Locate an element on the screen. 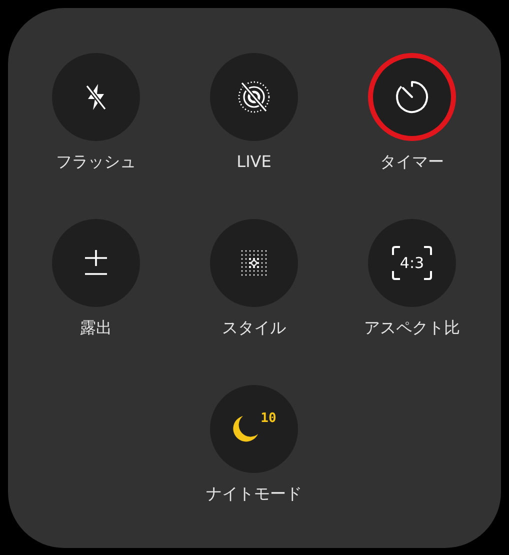  frame-icon is located at coordinates (412, 263).